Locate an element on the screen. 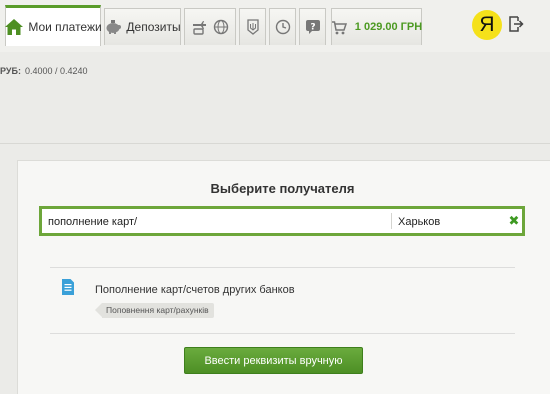 This screenshot has width=550, height=394. cart-icon is located at coordinates (339, 27).